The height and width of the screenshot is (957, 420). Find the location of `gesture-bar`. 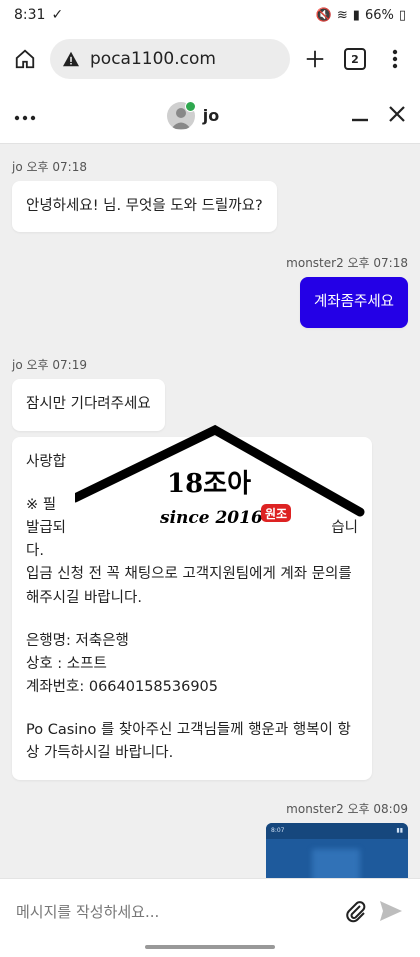

gesture-bar is located at coordinates (210, 947).